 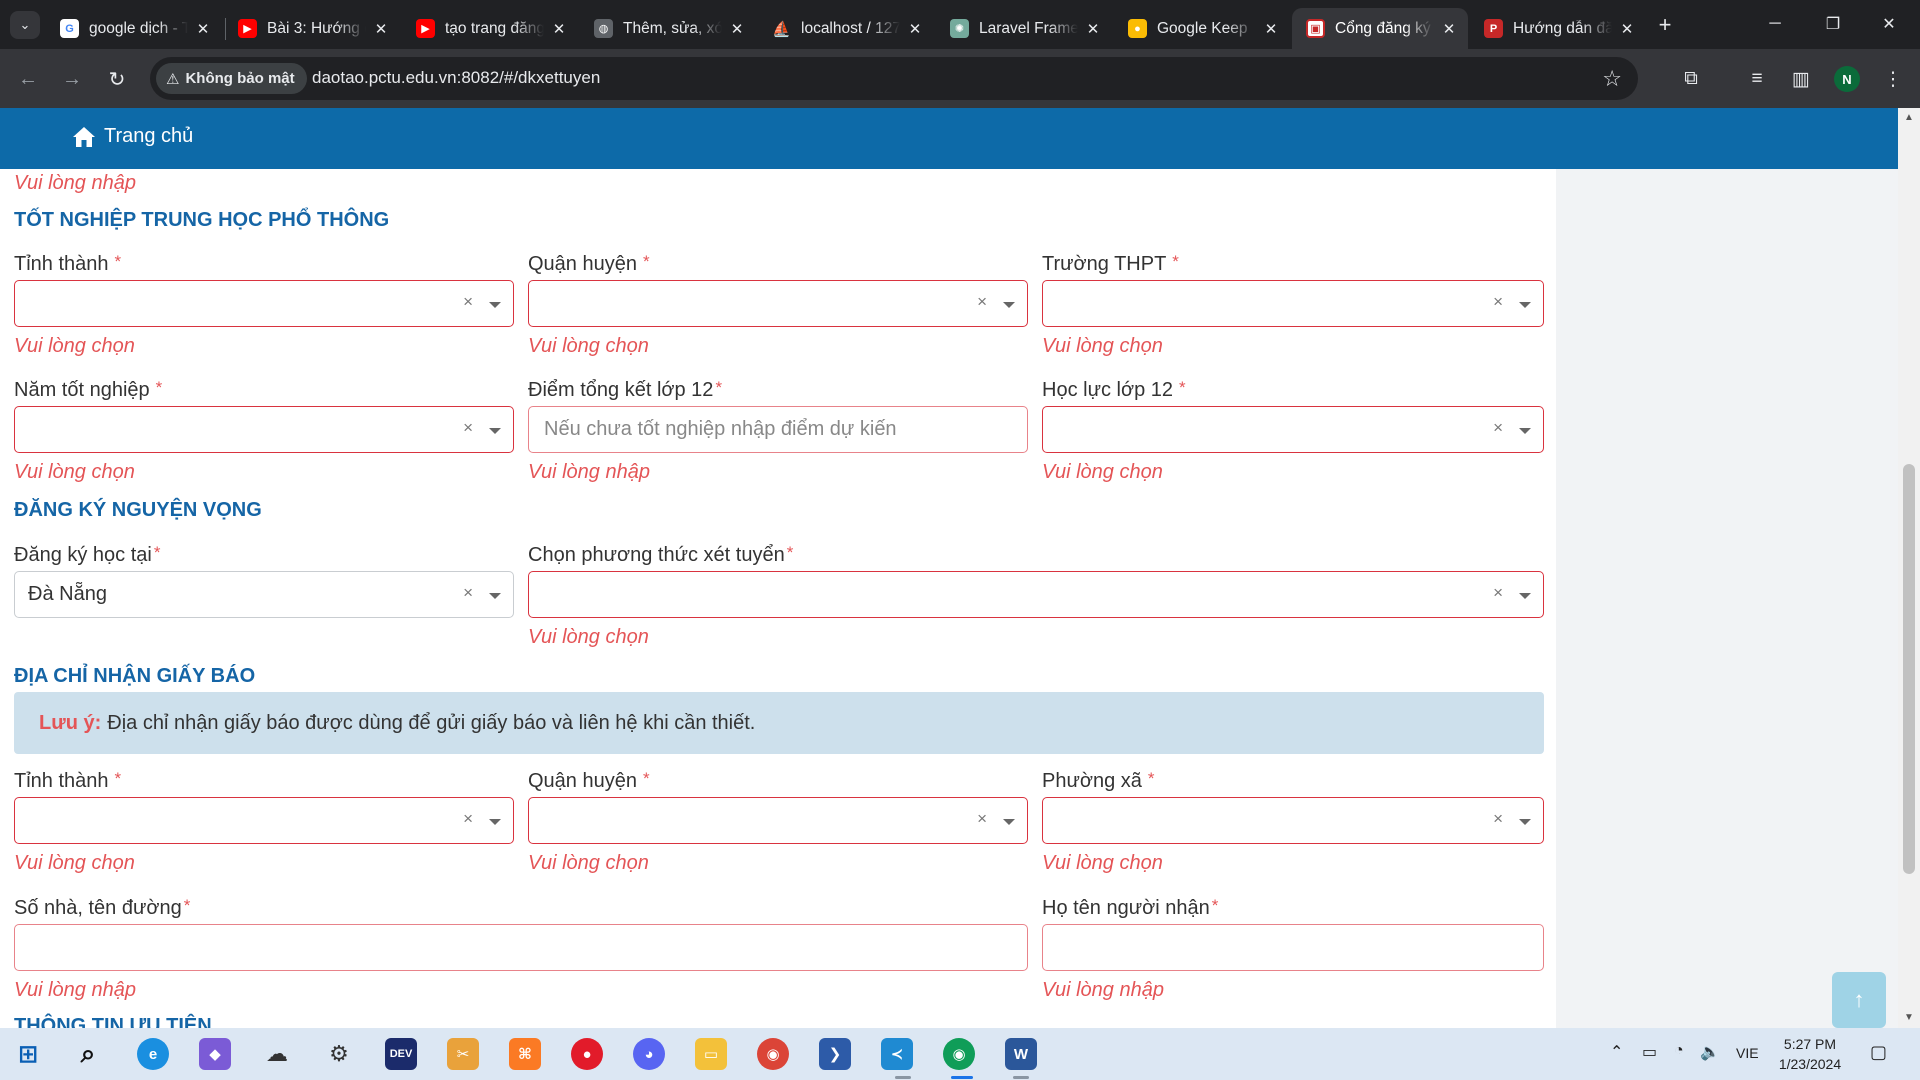 I want to click on reload-icon: ↻, so click(x=117, y=79).